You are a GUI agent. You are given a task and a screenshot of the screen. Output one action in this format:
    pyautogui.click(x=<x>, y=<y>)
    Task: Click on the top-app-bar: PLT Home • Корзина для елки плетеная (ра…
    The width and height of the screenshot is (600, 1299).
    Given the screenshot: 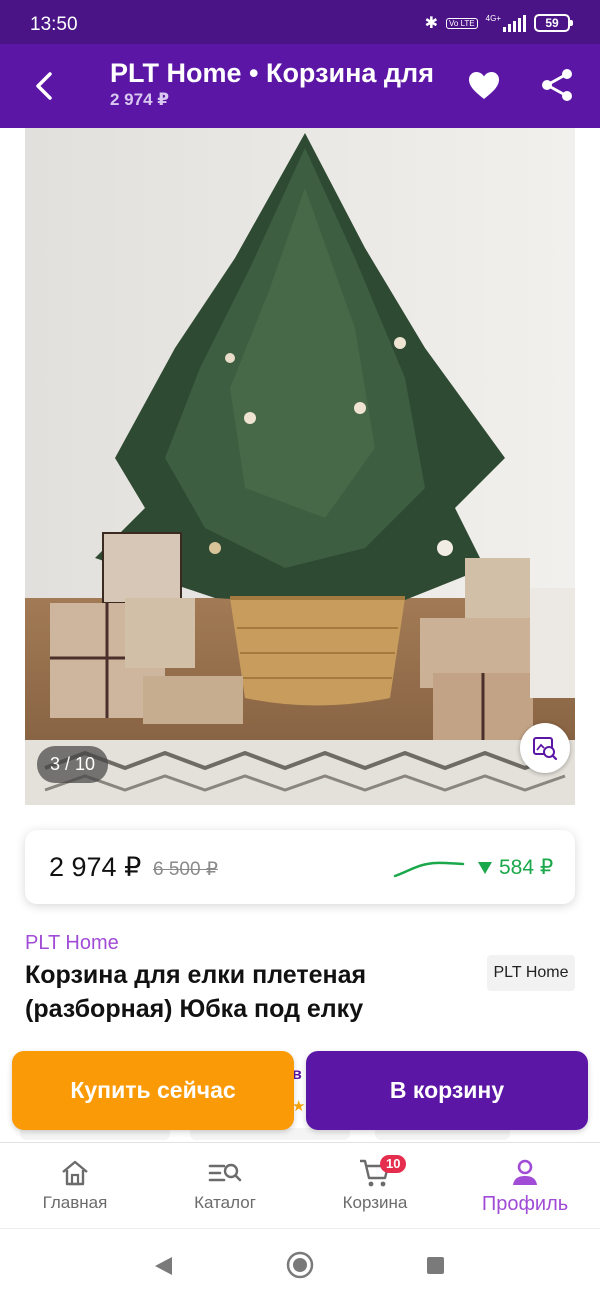 What is the action you would take?
    pyautogui.click(x=300, y=86)
    